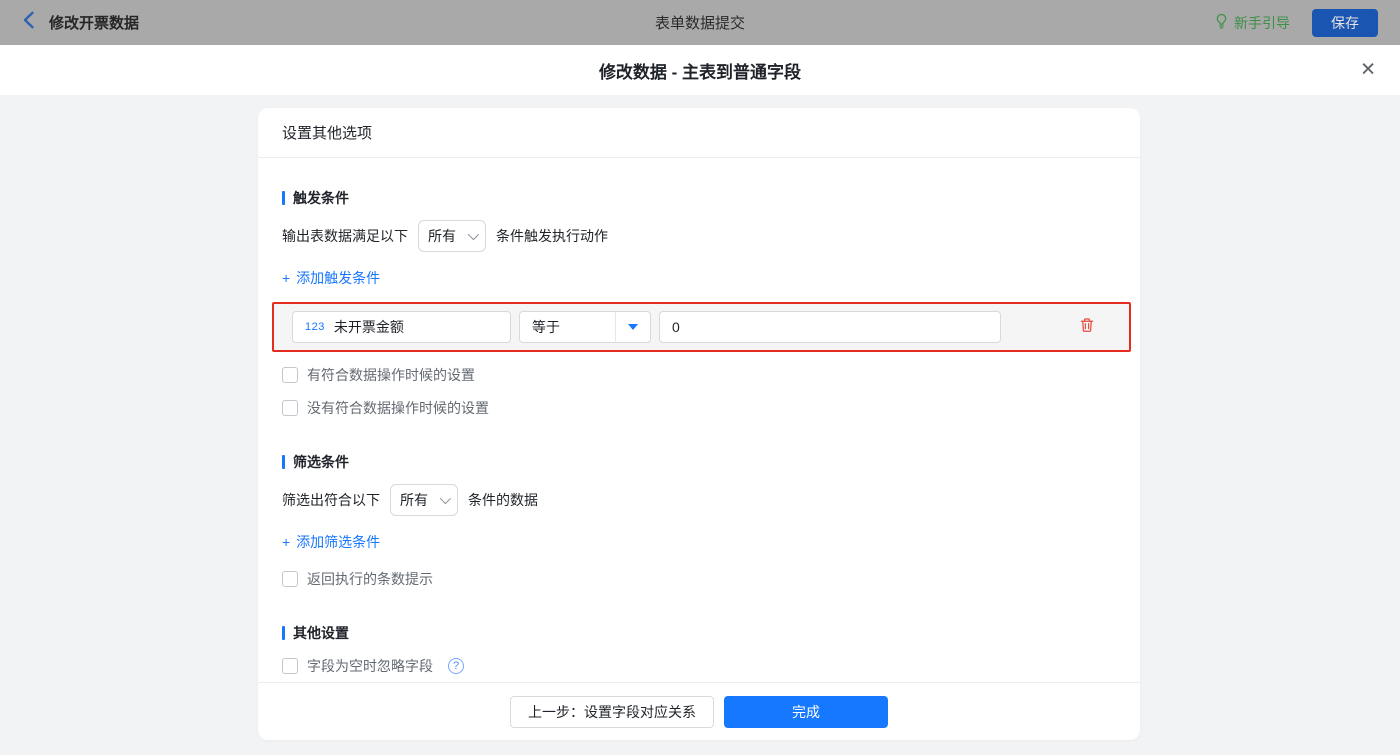 The image size is (1400, 755). I want to click on filter-match-select: 所有, so click(424, 500).